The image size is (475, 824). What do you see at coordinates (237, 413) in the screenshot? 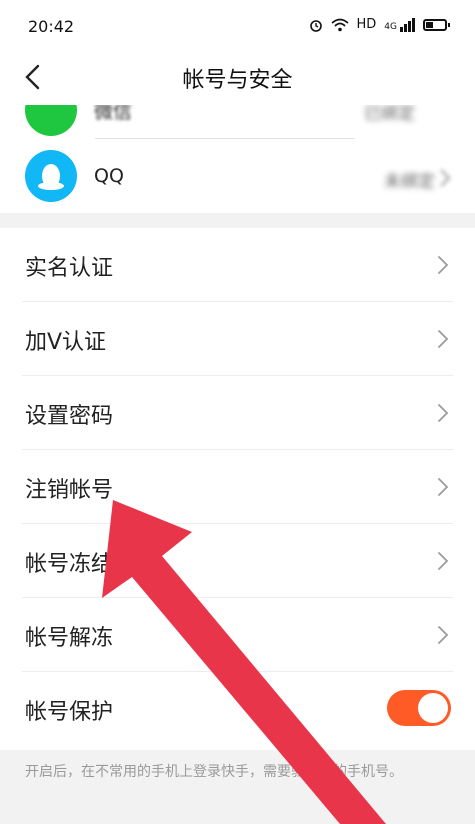
I see `menu-item-set-password: 设置密码` at bounding box center [237, 413].